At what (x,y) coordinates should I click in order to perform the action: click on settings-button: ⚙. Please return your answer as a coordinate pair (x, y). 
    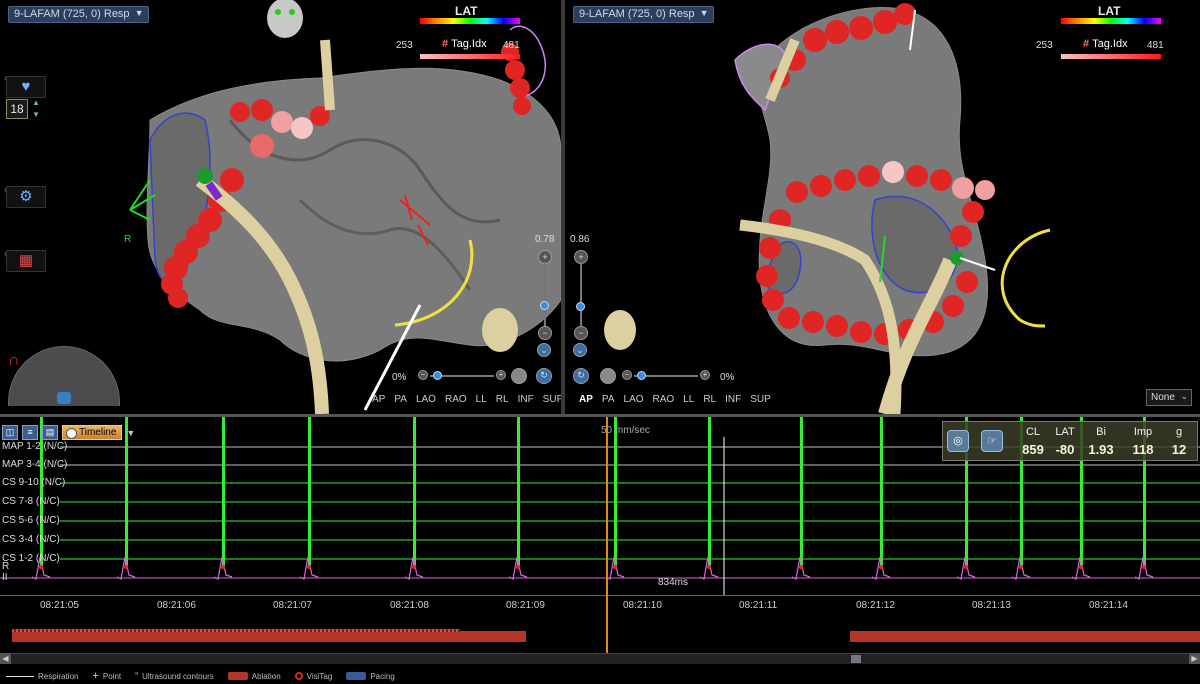
    Looking at the image, I should click on (26, 197).